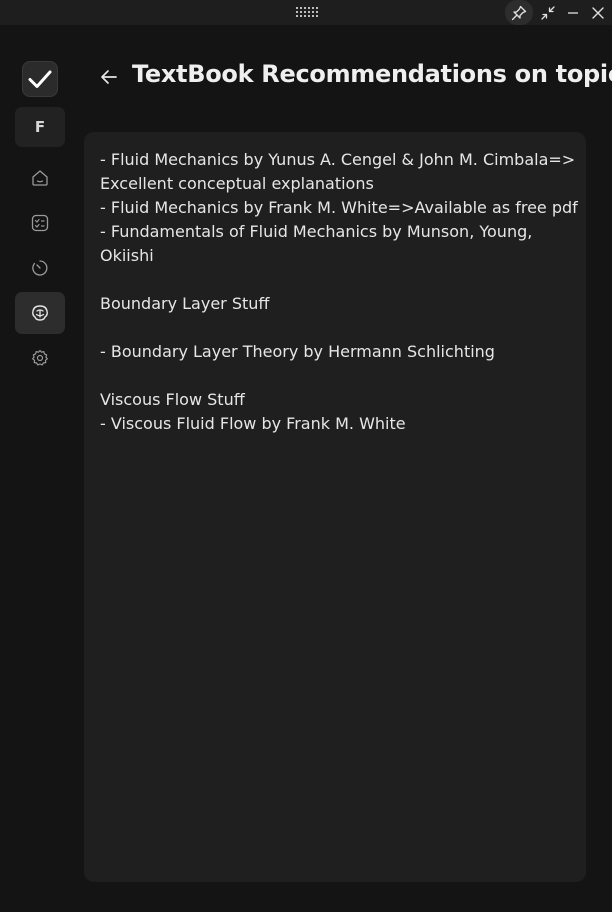 This screenshot has width=612, height=912. I want to click on note-heading: Viscous Flow Stuff, so click(172, 399).